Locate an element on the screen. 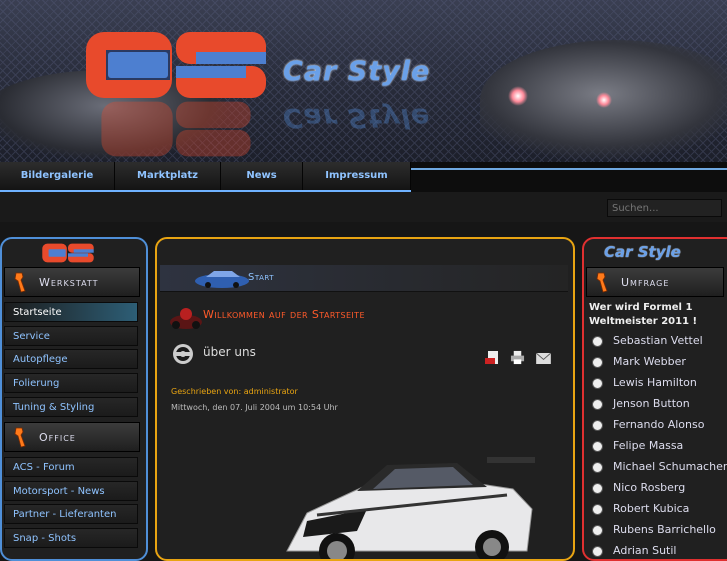 The width and height of the screenshot is (727, 561). menu-link-startseite: Startseite is located at coordinates (71, 312).